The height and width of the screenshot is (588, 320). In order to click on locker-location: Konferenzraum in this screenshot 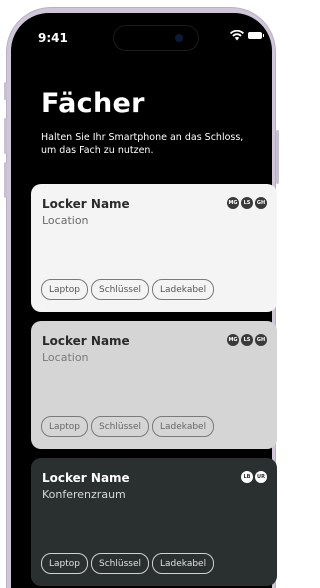, I will do `click(84, 494)`.